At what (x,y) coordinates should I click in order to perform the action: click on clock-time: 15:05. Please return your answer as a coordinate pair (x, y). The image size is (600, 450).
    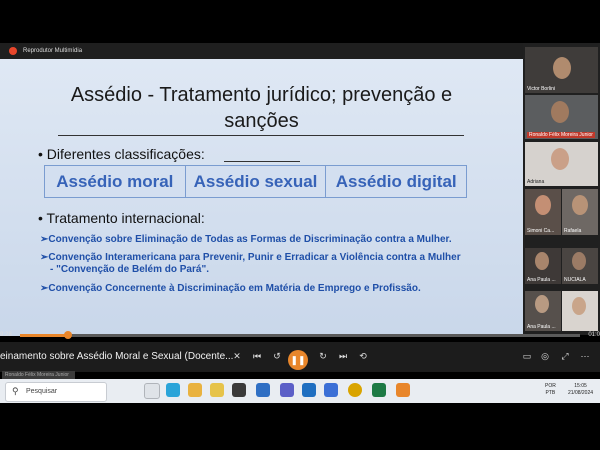
    Looking at the image, I should click on (580, 386).